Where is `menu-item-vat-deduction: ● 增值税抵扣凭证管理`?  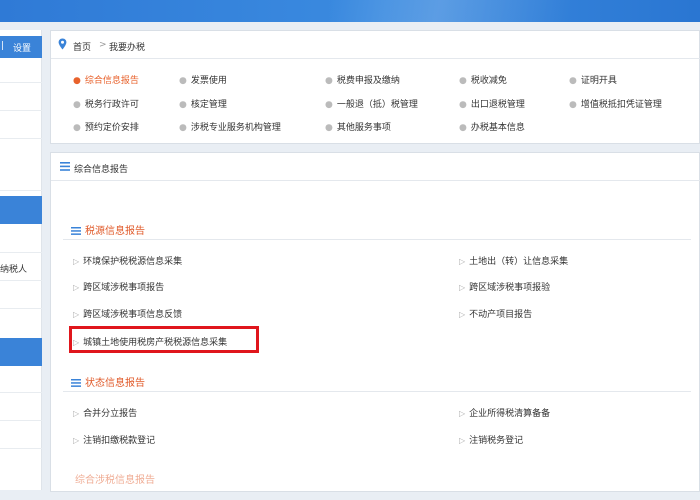
menu-item-vat-deduction: ● 增值税抵扣凭证管理 is located at coordinates (615, 103).